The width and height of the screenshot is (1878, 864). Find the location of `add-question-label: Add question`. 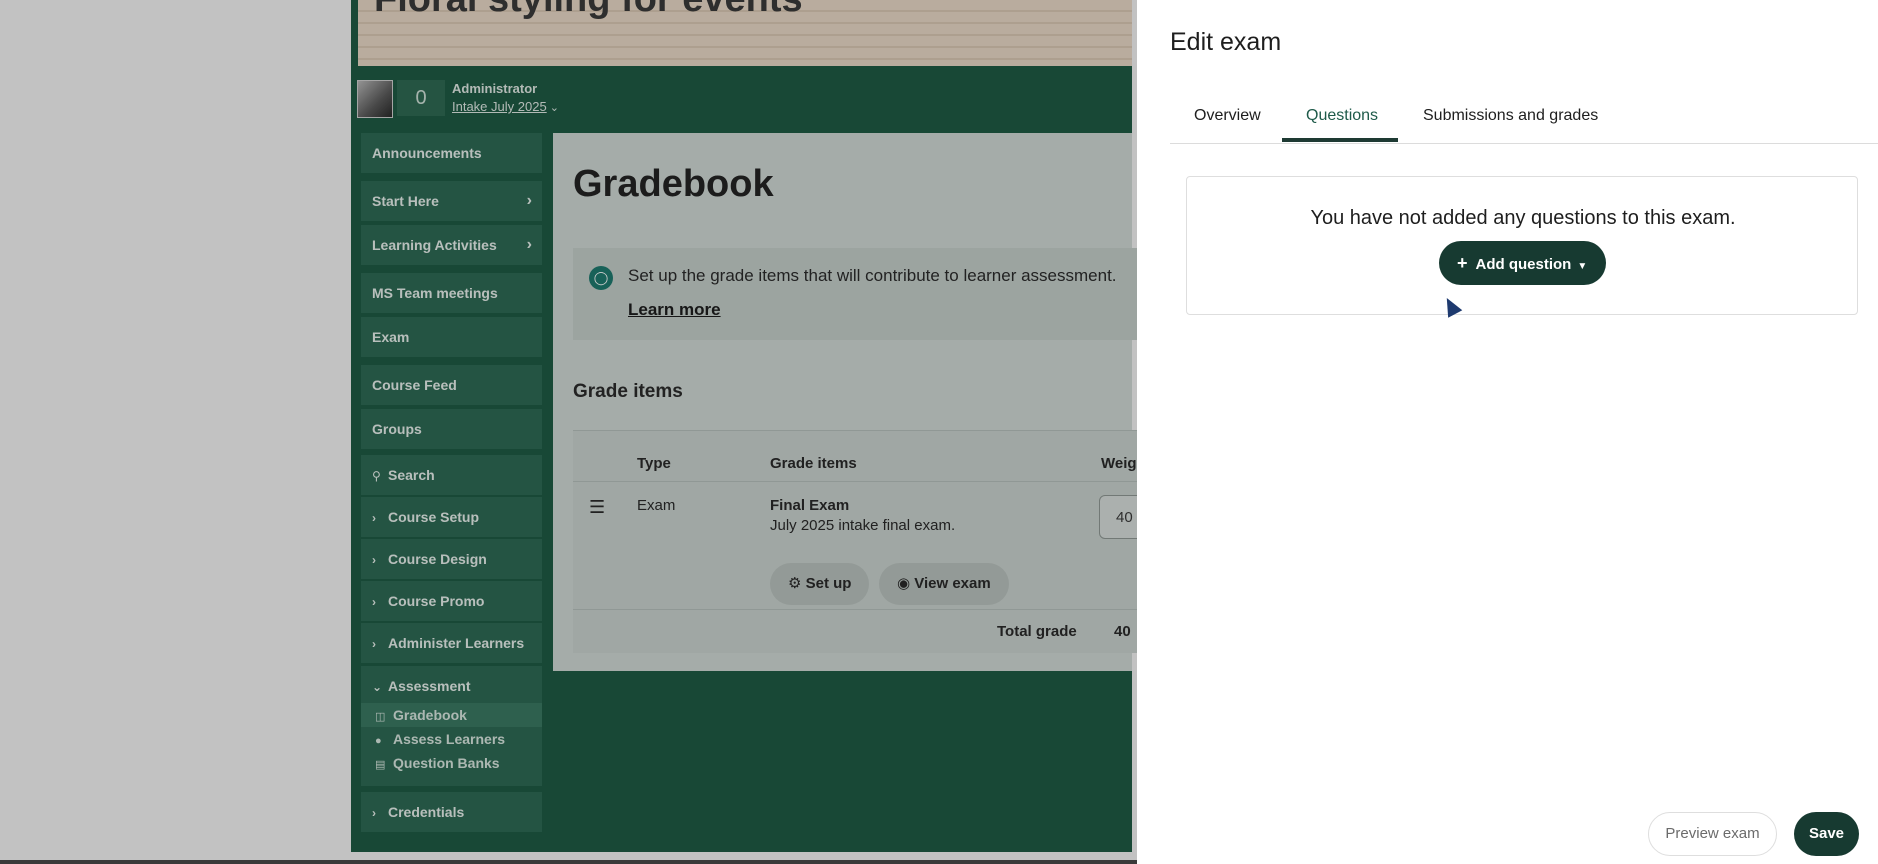

add-question-label: Add question is located at coordinates (1523, 264).